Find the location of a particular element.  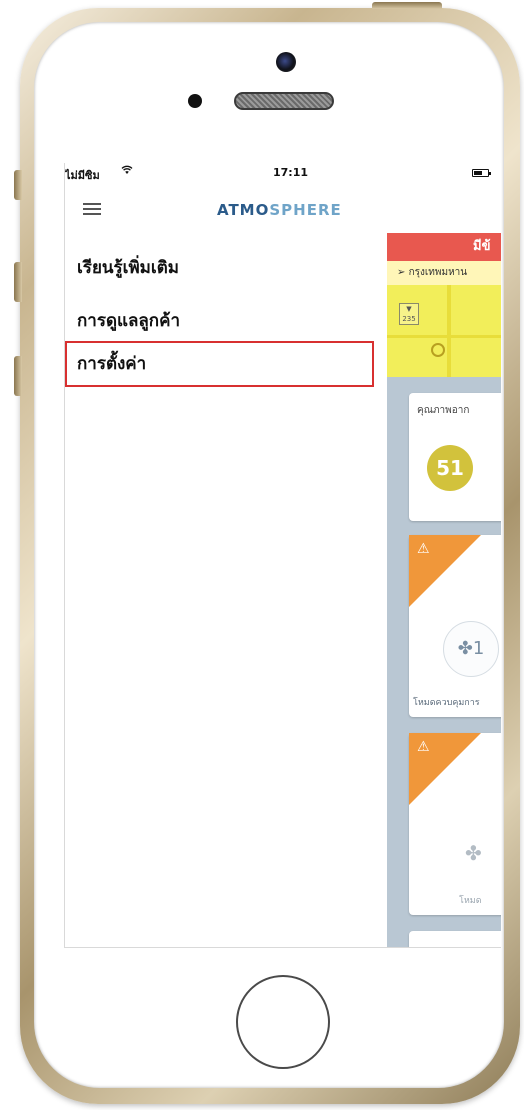

route-badge: ▼ 235 is located at coordinates (409, 314).